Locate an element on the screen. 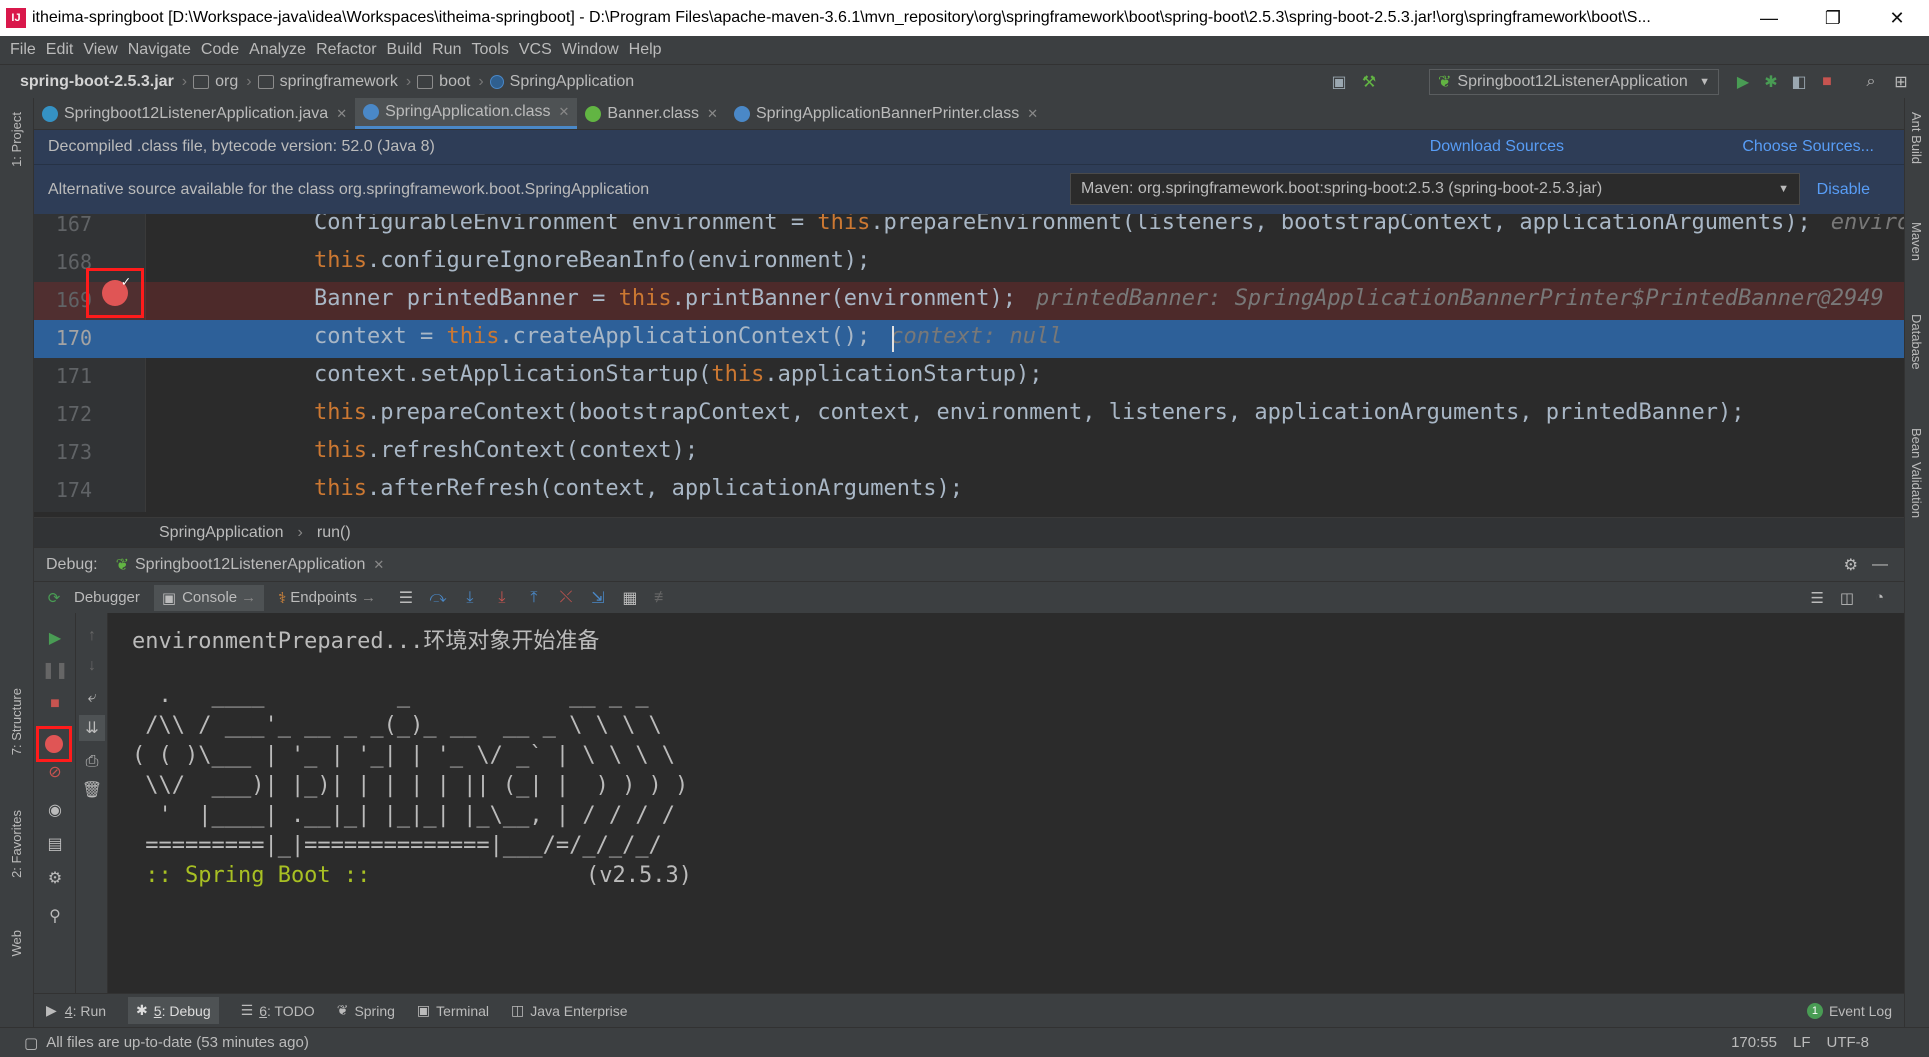 This screenshot has height=1057, width=1929. menu-analyze: Analyze is located at coordinates (277, 50).